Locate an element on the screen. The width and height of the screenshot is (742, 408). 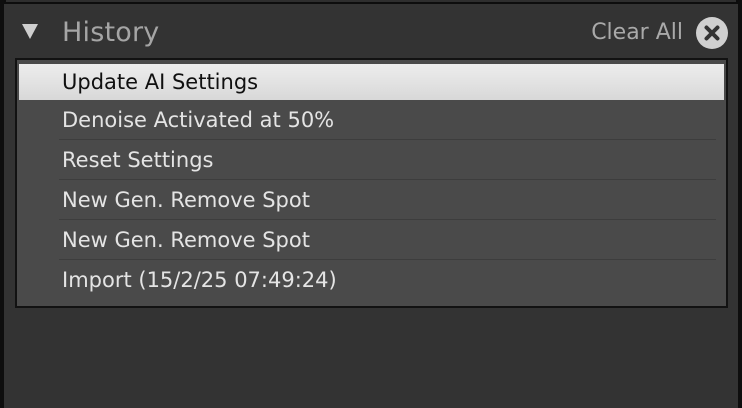
history-item: Reset Settings is located at coordinates (371, 160).